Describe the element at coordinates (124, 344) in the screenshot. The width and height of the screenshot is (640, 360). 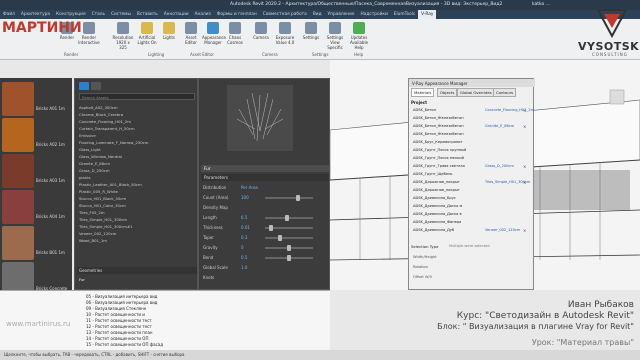
I see `view-item: 15 - Растет освещенности ОП фасад` at that location.